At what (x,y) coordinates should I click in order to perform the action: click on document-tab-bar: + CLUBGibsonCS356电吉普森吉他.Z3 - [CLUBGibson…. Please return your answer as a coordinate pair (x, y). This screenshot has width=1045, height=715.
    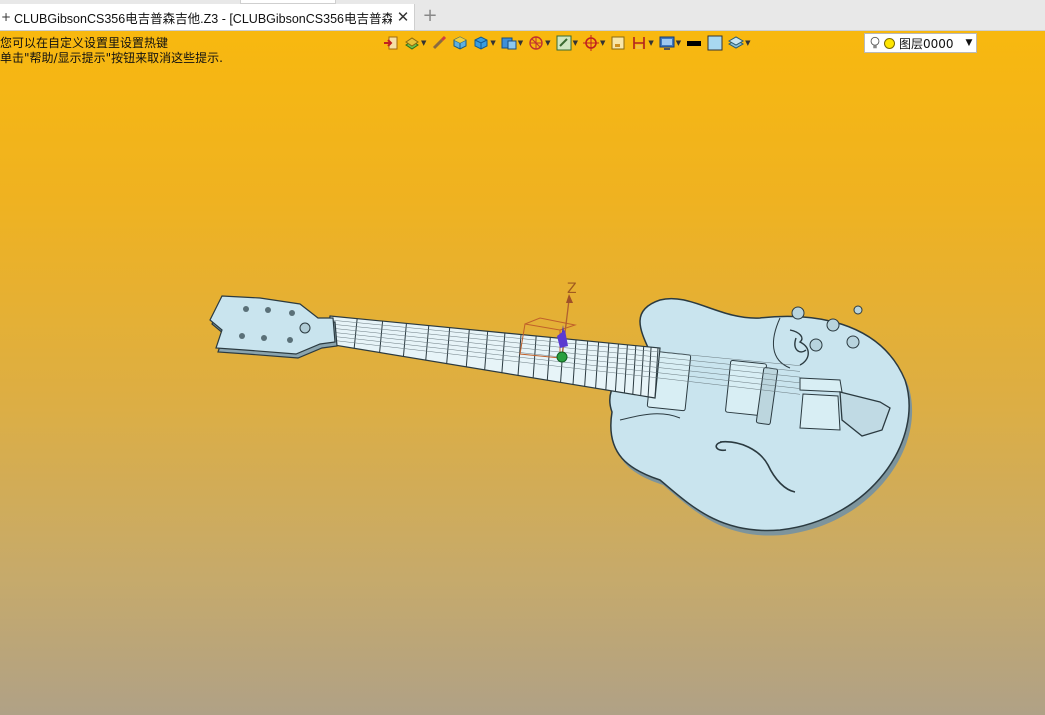
    Looking at the image, I should click on (522, 15).